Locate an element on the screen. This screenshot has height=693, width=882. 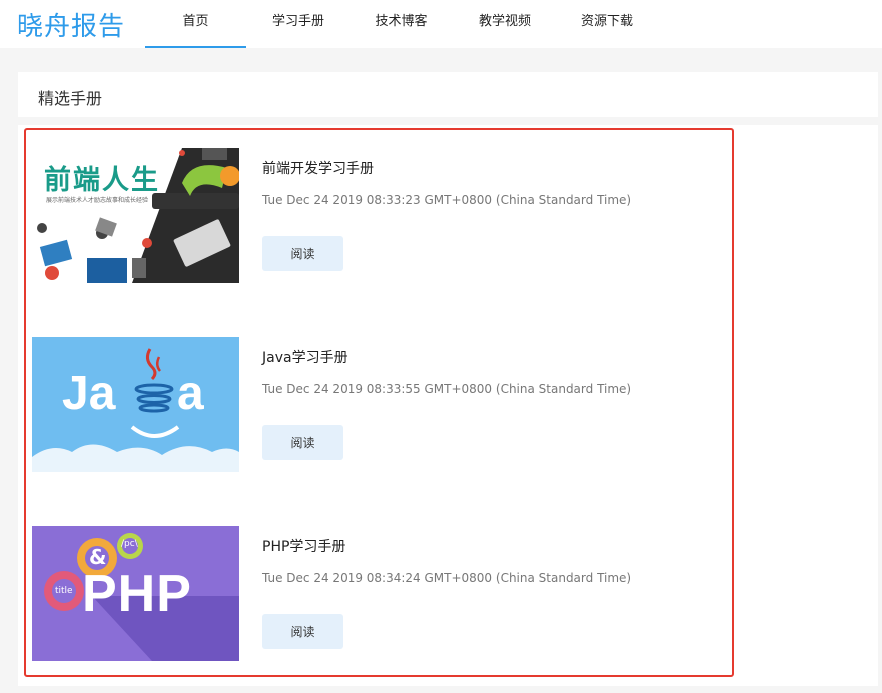
thumb-php-heading: PHP is located at coordinates (137, 594).